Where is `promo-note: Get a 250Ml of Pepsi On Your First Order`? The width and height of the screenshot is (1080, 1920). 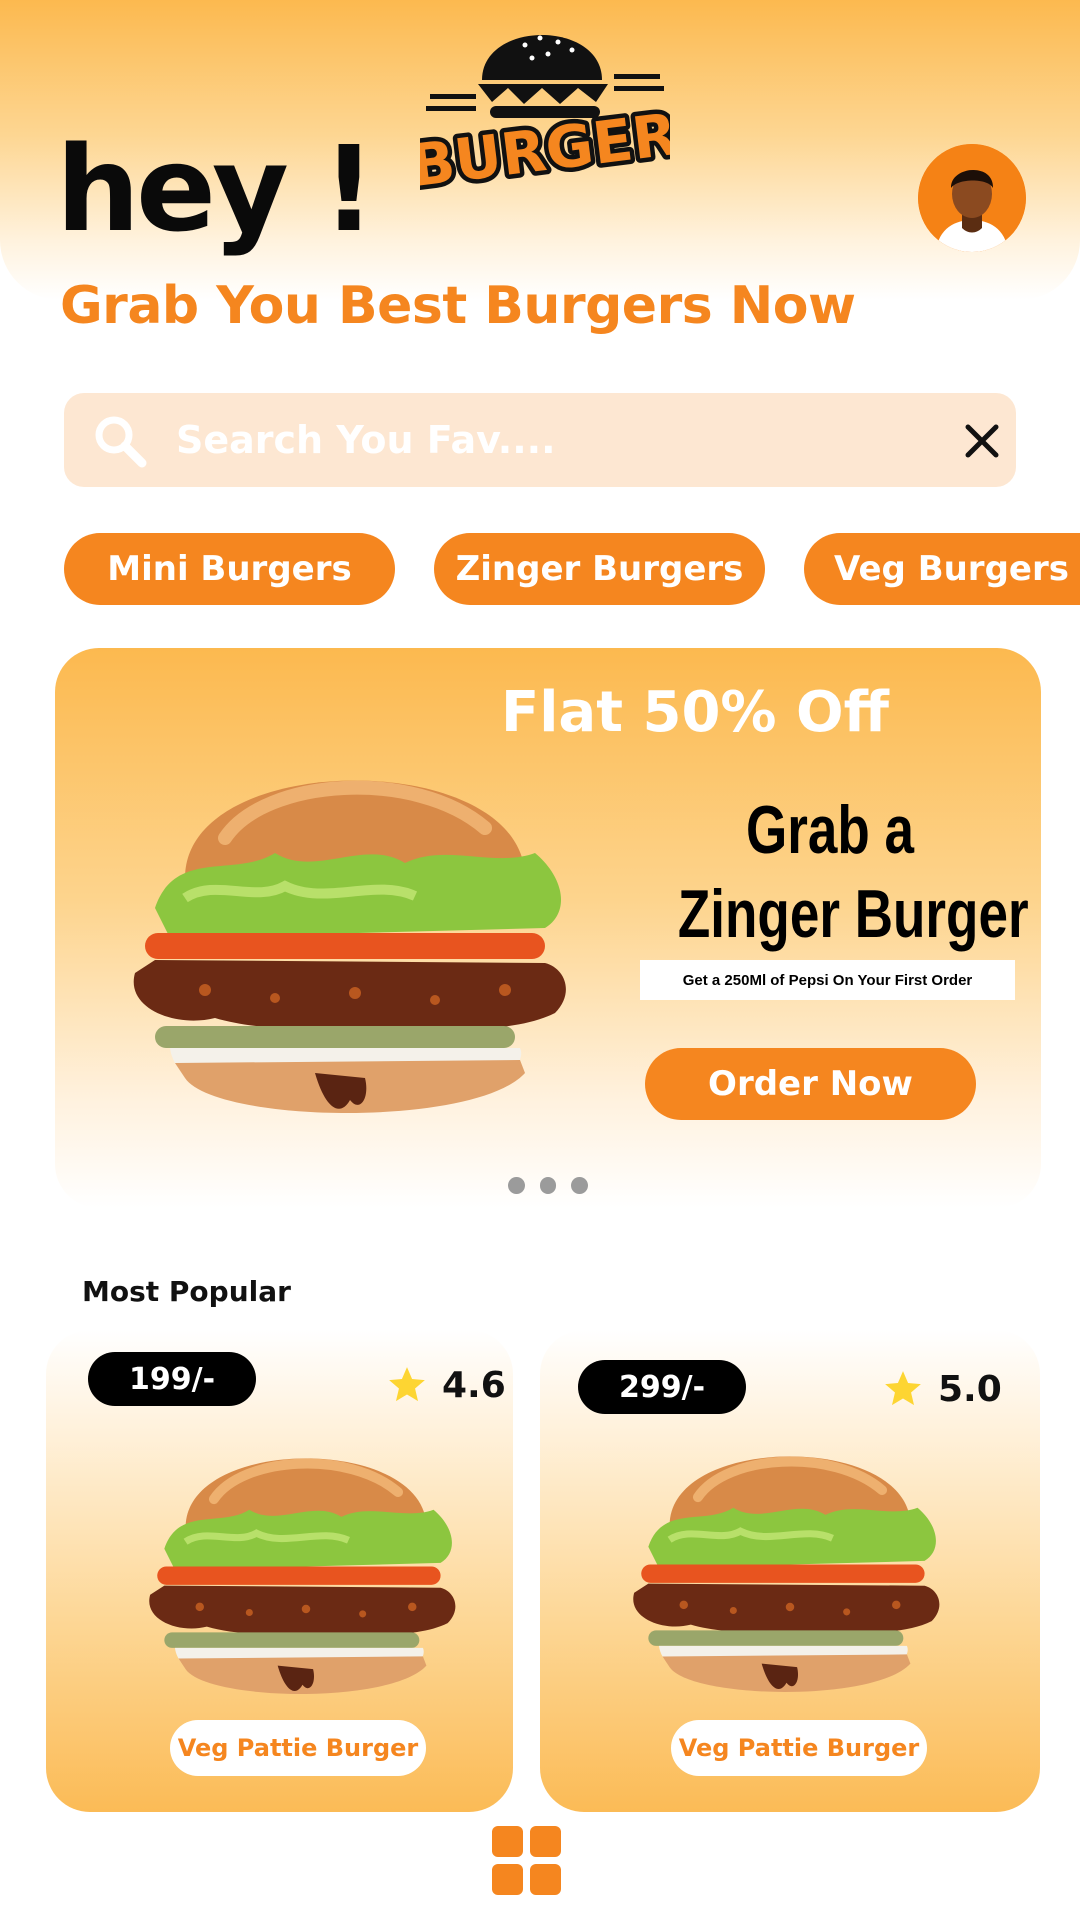 promo-note: Get a 250Ml of Pepsi On Your First Order is located at coordinates (827, 980).